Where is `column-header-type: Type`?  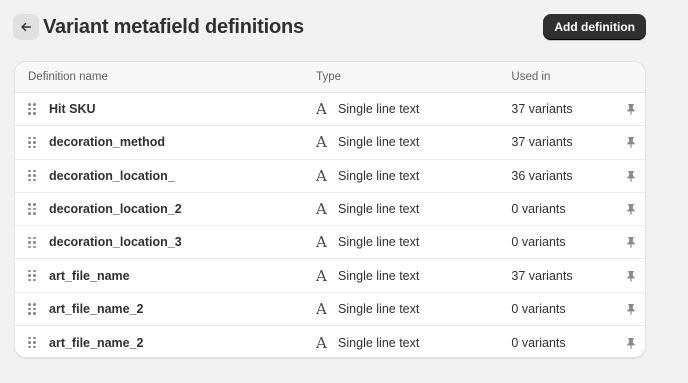
column-header-type: Type is located at coordinates (328, 77).